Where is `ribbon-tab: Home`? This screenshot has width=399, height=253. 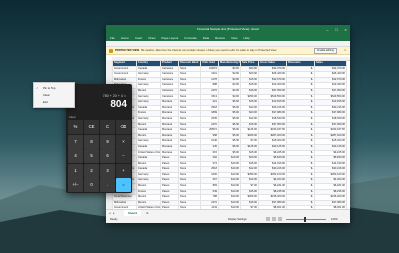
ribbon-tab: Home is located at coordinates (125, 38).